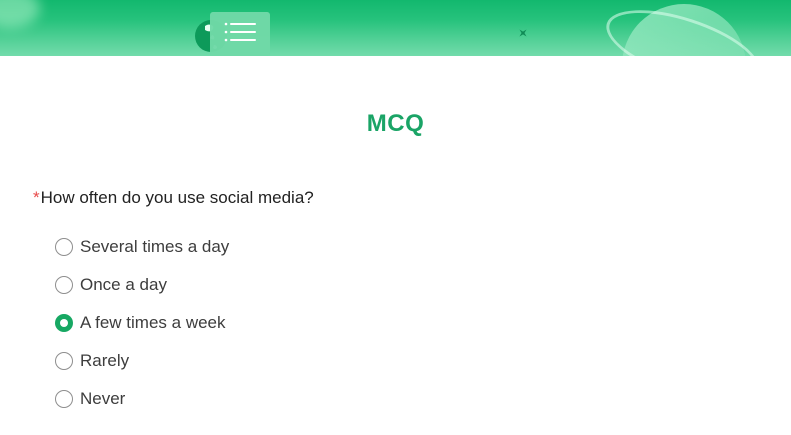 The height and width of the screenshot is (435, 791). I want to click on banner-glow, so click(20, 14).